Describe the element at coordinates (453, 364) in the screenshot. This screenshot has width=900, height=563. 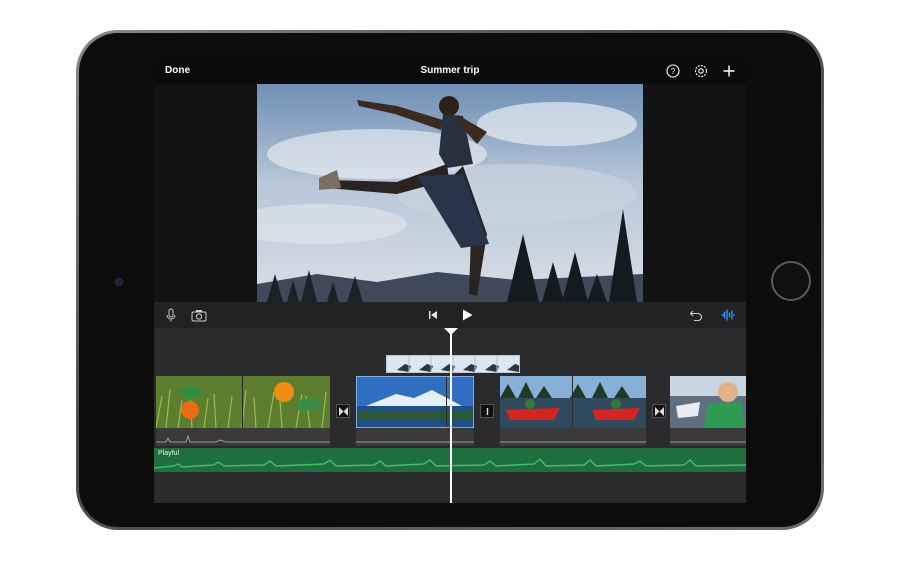
I see `overlay-clip` at that location.